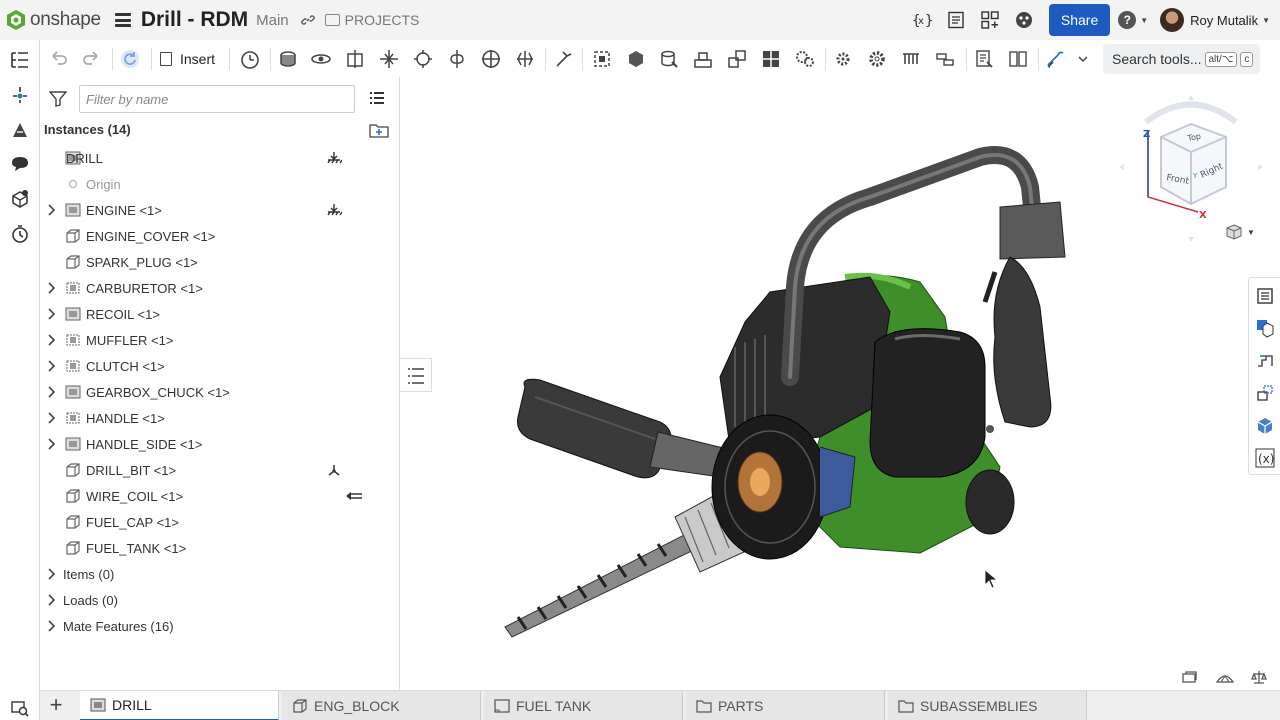 The image size is (1280, 720). I want to click on named-positions-icon, so click(1265, 426).